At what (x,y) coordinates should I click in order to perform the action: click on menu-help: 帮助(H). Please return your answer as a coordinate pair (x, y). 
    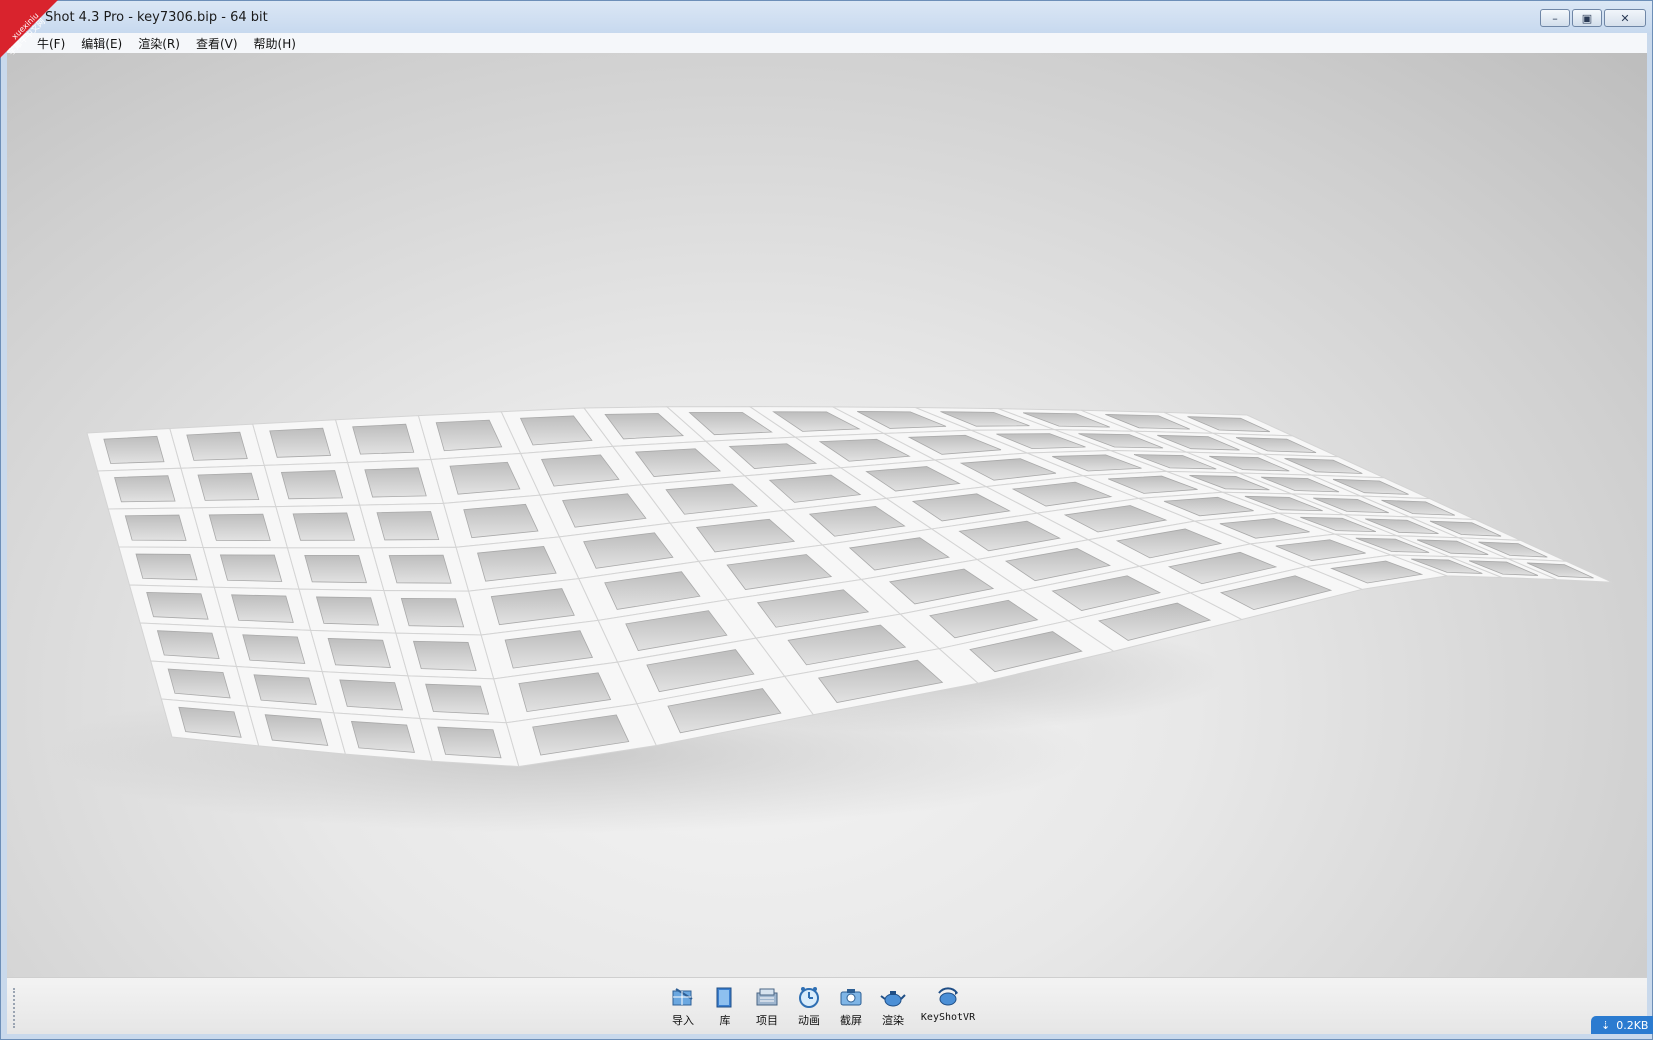
    Looking at the image, I should click on (275, 43).